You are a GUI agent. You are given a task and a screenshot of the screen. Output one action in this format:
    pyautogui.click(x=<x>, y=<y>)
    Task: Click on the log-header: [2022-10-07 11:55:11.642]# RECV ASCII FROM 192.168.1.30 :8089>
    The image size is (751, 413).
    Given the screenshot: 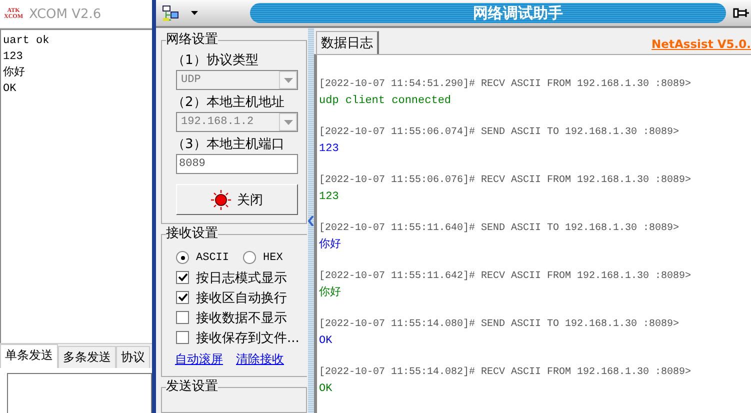 What is the action you would take?
    pyautogui.click(x=505, y=277)
    